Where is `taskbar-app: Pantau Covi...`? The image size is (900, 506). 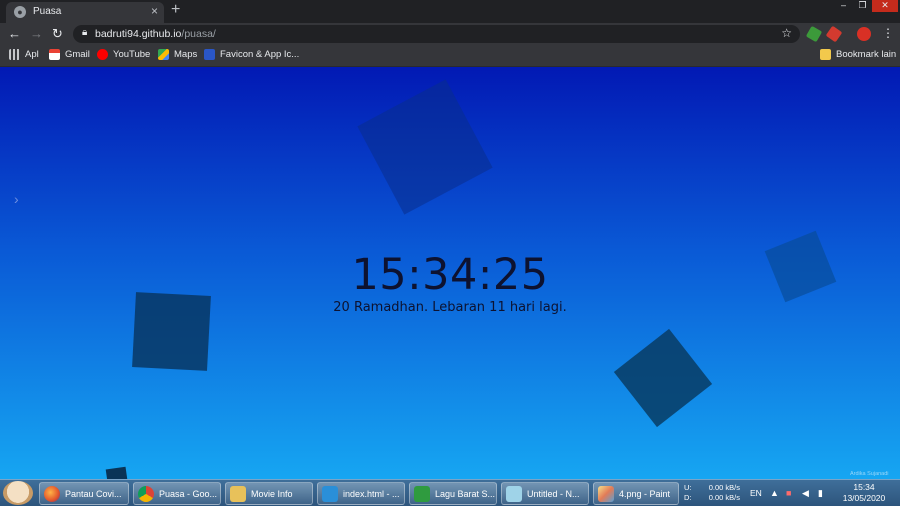 taskbar-app: Pantau Covi... is located at coordinates (84, 493).